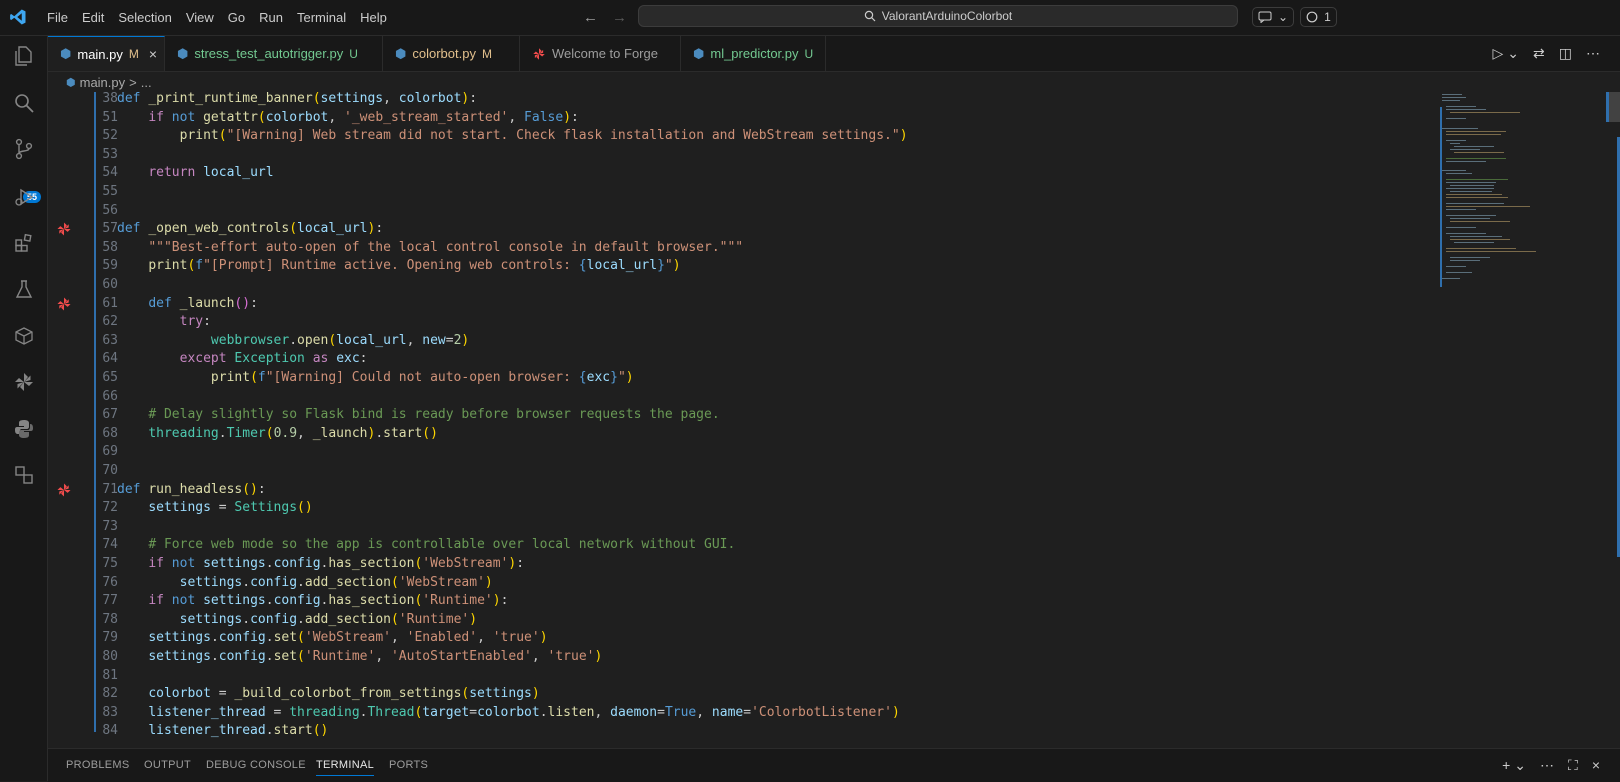 Image resolution: width=1620 pixels, height=782 pixels. I want to click on code-text: threading.Timer(0.9, _launch).start(), so click(293, 433).